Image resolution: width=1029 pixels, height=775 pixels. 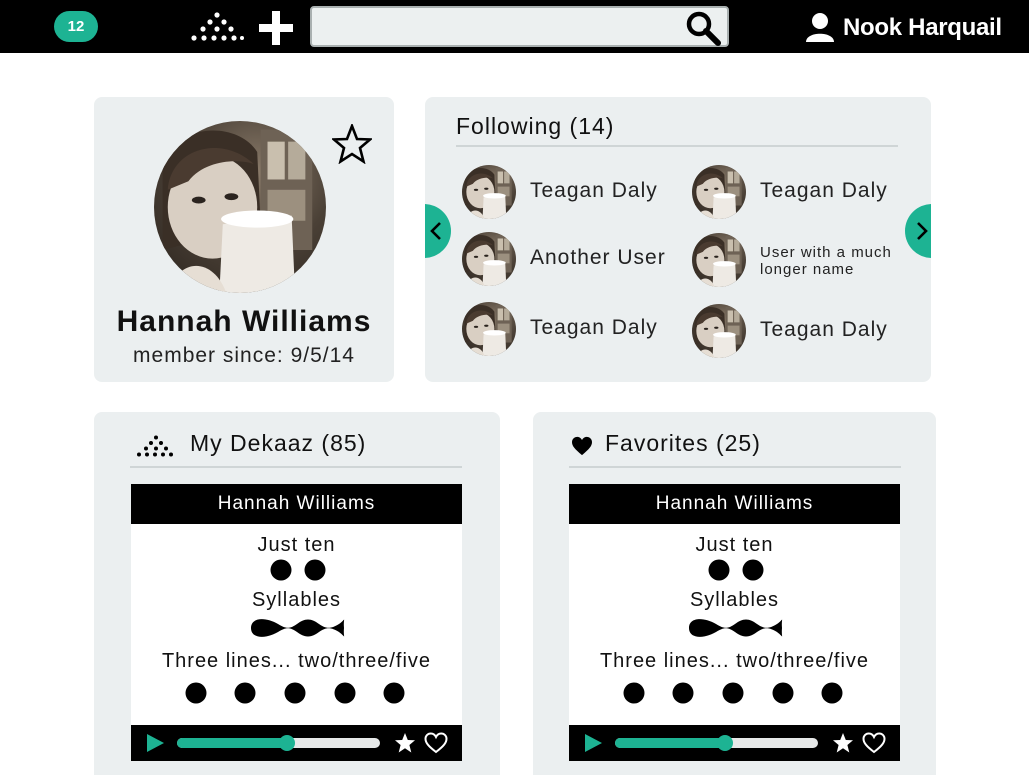 What do you see at coordinates (240, 207) in the screenshot?
I see `profile-avatar` at bounding box center [240, 207].